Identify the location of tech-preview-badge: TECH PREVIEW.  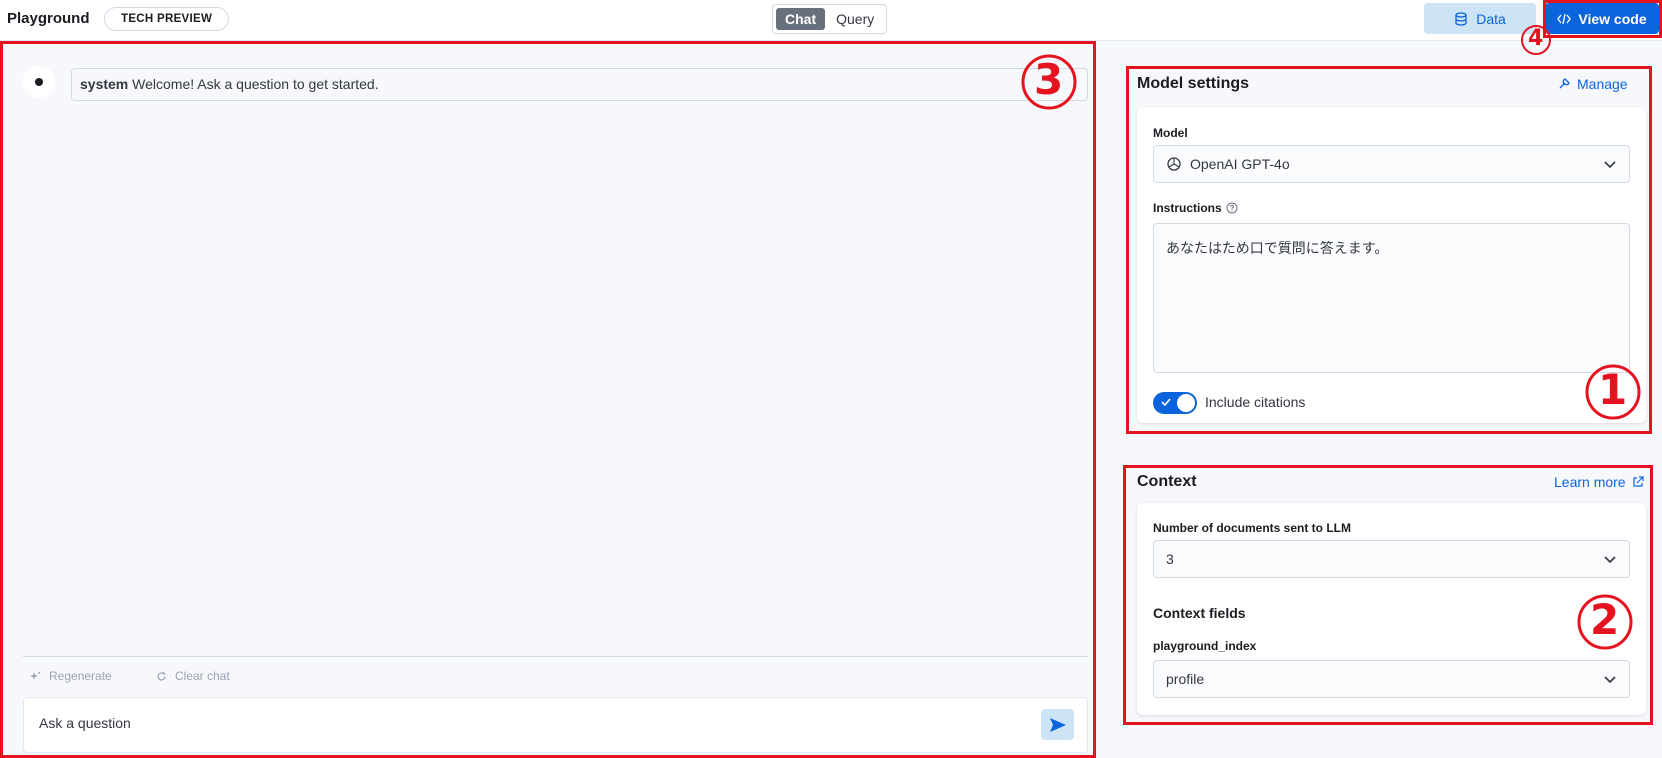
(167, 19).